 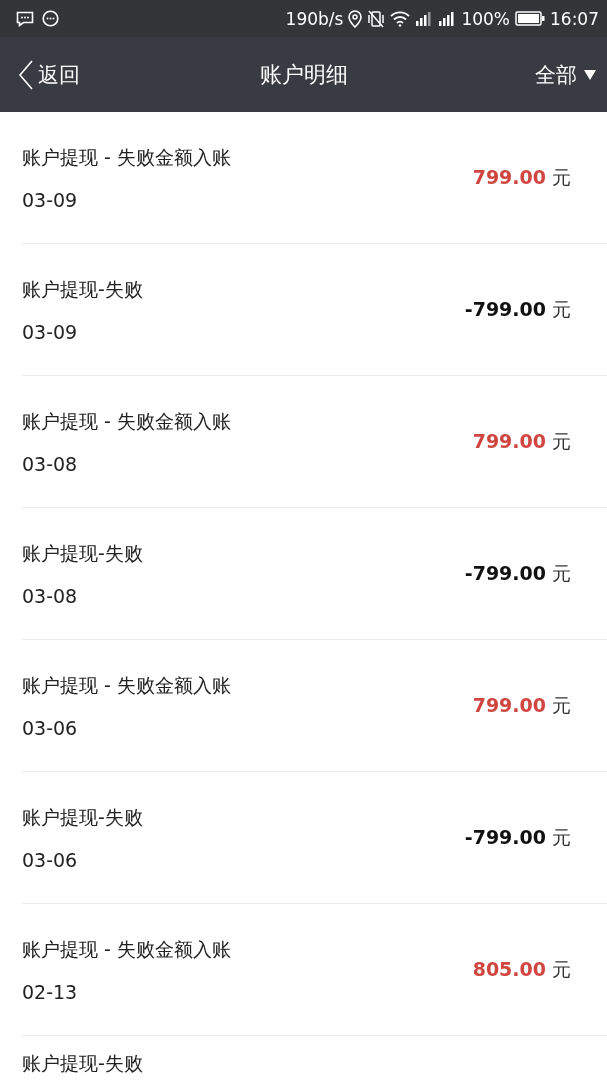 What do you see at coordinates (50, 991) in the screenshot?
I see `record-date: 02-13` at bounding box center [50, 991].